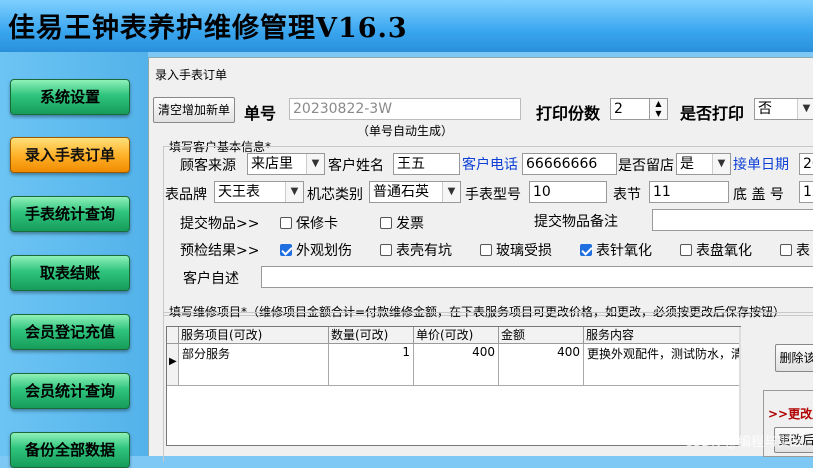 Image resolution: width=813 pixels, height=468 pixels. What do you see at coordinates (70, 214) in the screenshot?
I see `sidebar-item-watch-stats: 手表统计查询` at bounding box center [70, 214].